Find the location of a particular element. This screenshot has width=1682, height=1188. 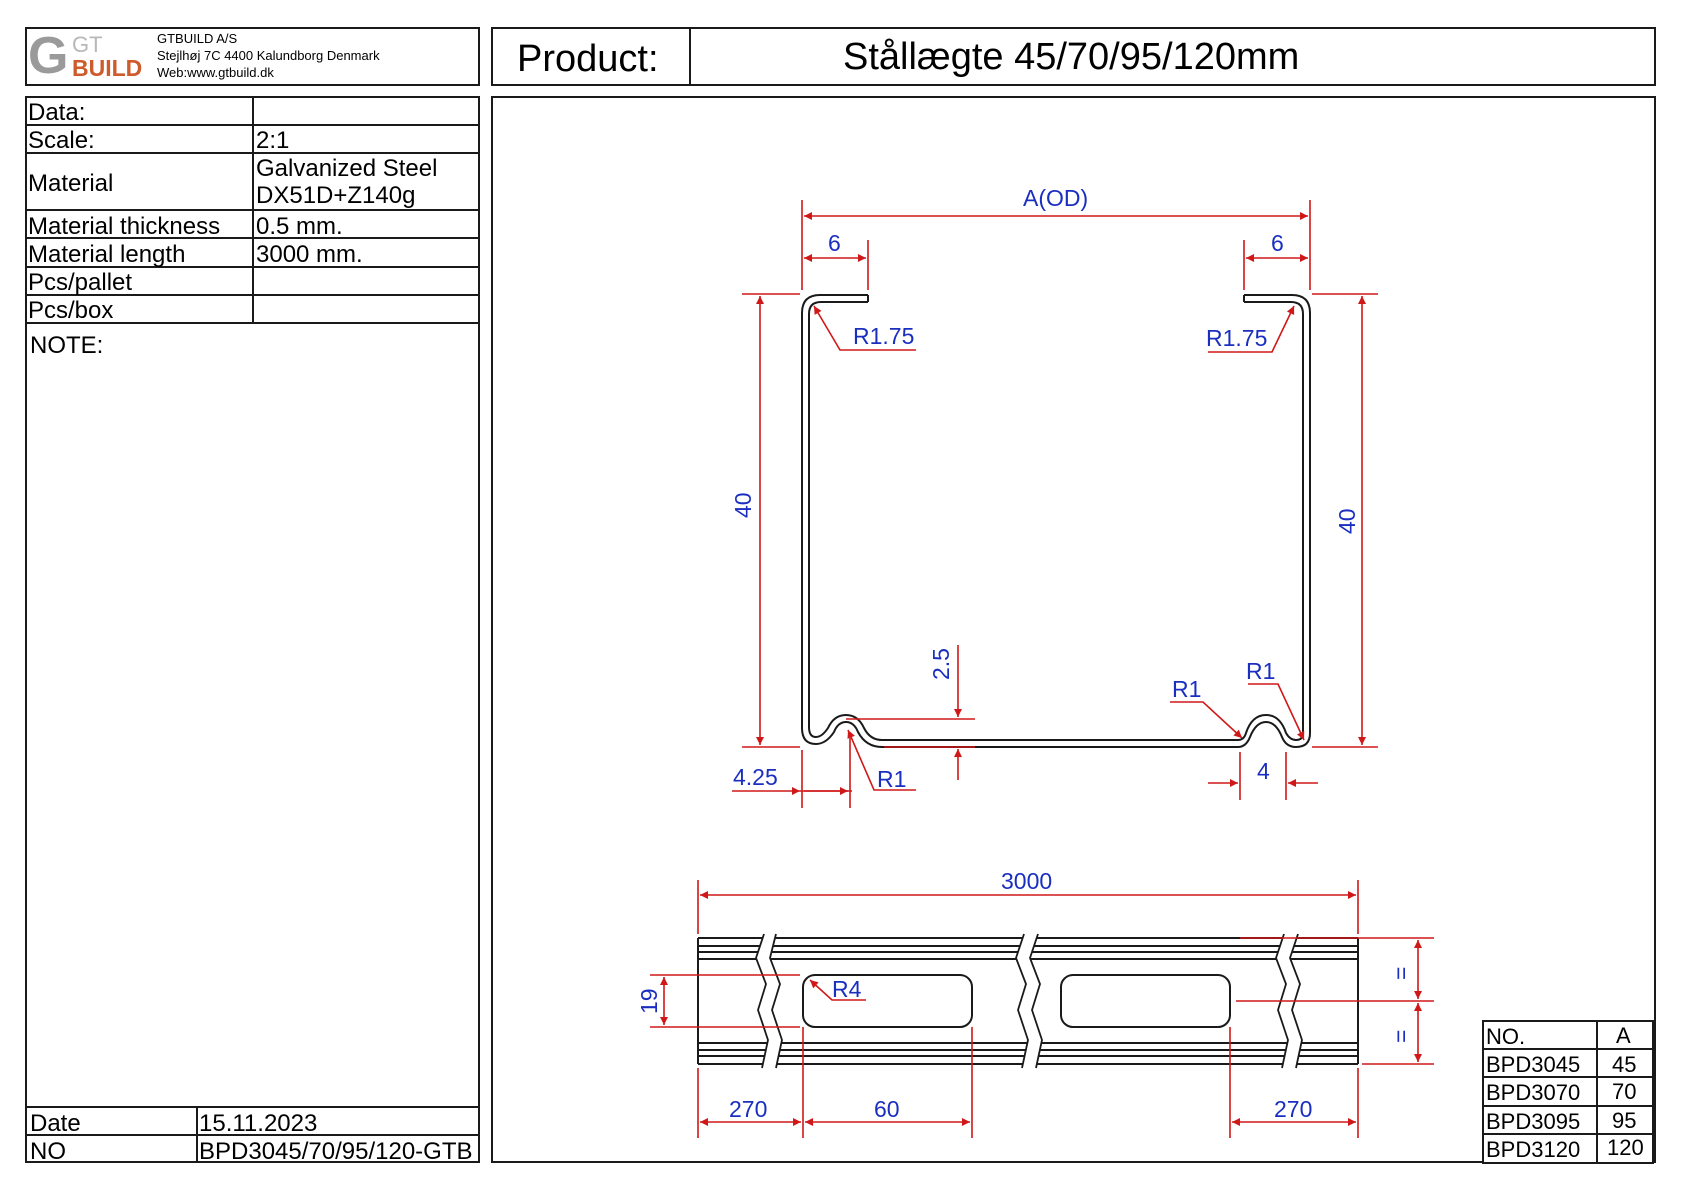

dim-groove-offset-label: 4.25 is located at coordinates (755, 777).